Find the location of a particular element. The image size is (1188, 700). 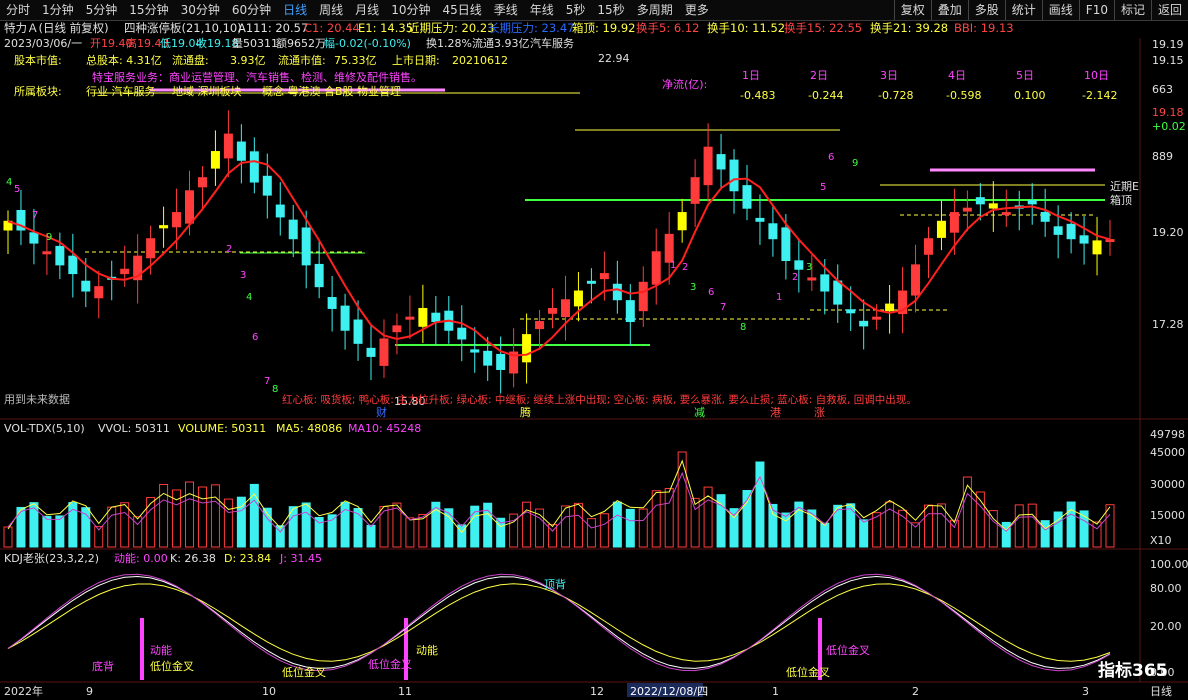

price-axis-label-0: 19.19 is located at coordinates (1168, 44).